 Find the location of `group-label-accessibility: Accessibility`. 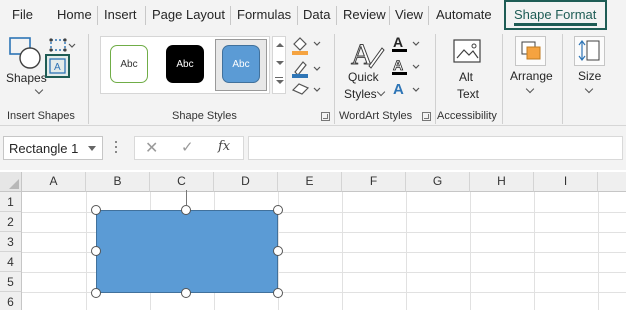

group-label-accessibility: Accessibility is located at coordinates (467, 116).